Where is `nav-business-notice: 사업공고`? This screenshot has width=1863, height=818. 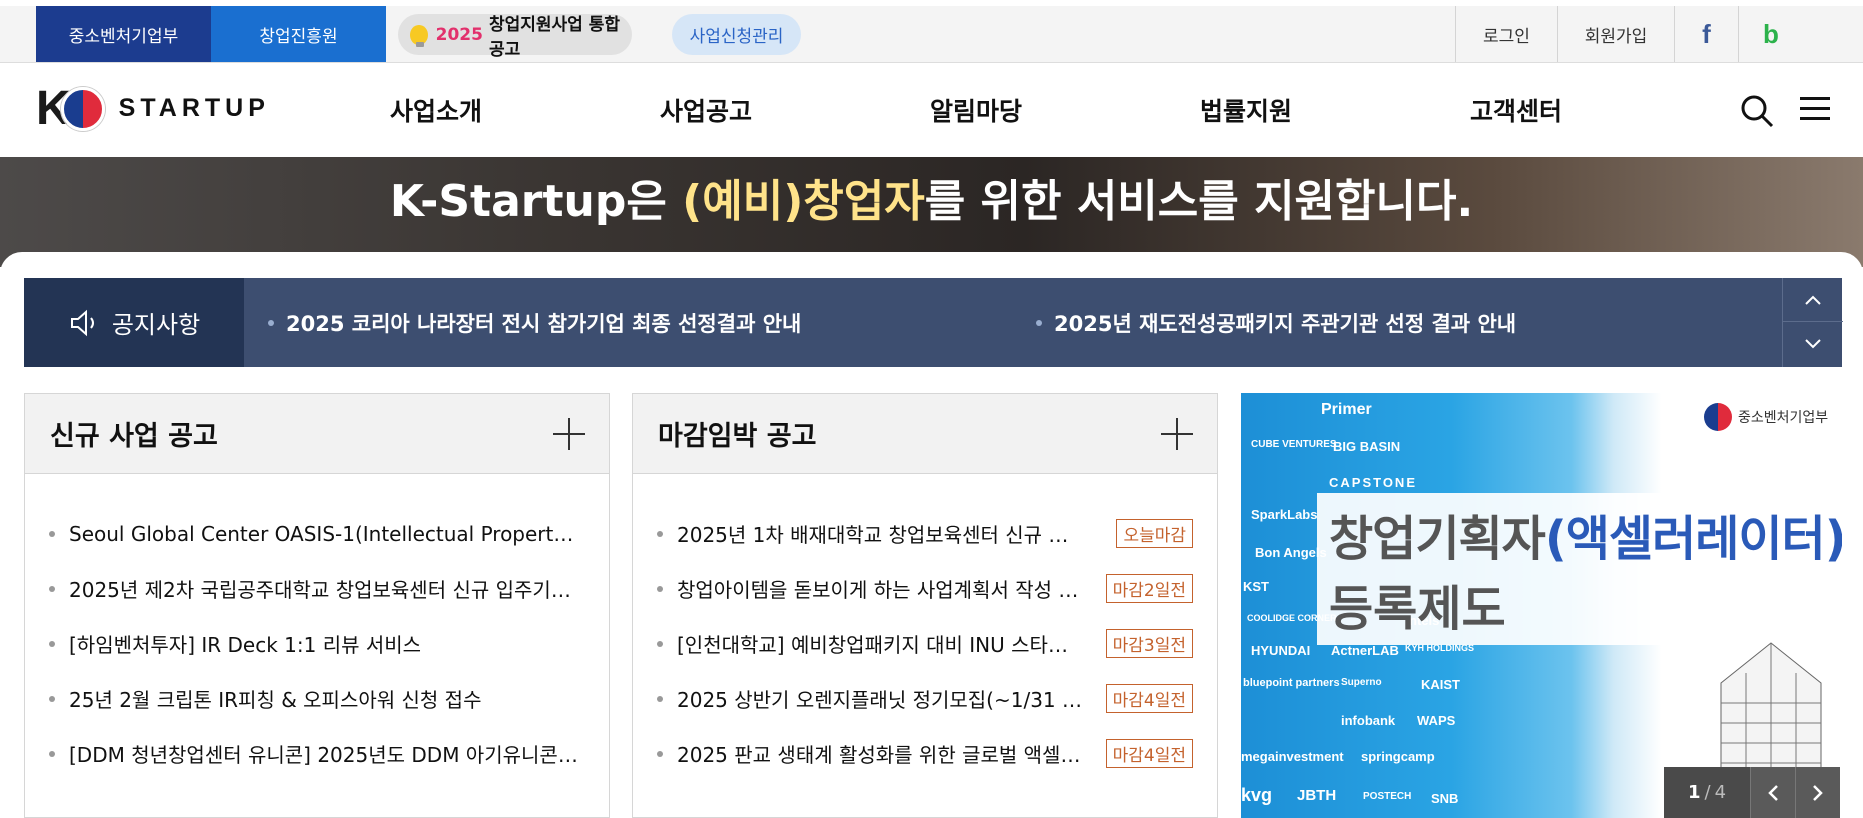 nav-business-notice: 사업공고 is located at coordinates (795, 110).